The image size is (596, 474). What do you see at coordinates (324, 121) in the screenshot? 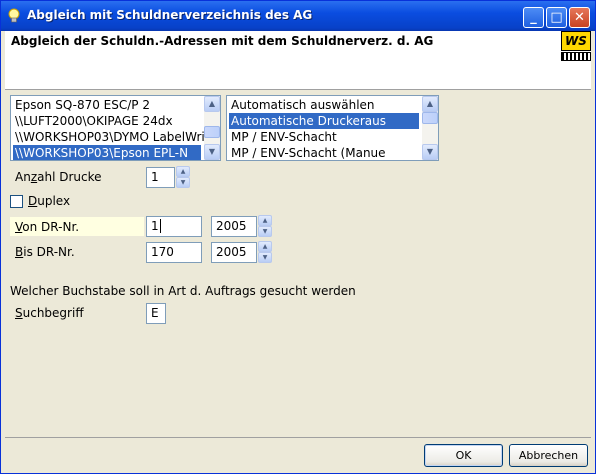
I see `tray-item-selected: Automatische Druckeraus` at bounding box center [324, 121].